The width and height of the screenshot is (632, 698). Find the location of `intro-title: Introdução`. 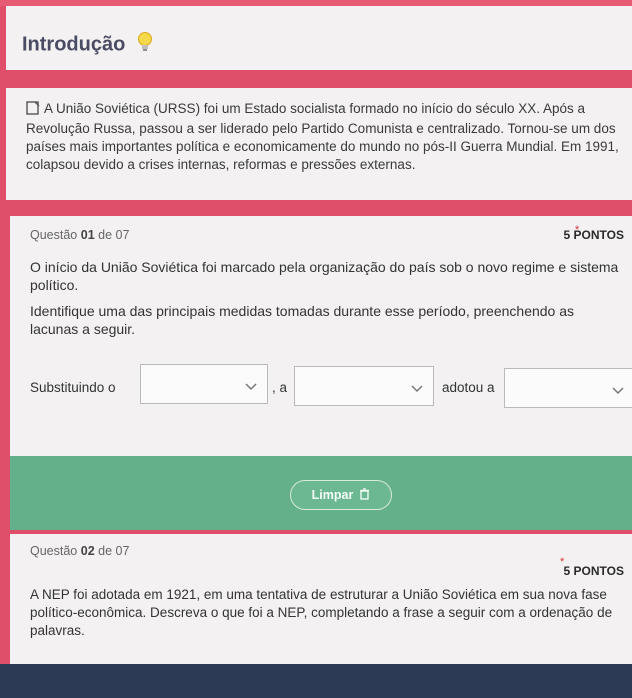

intro-title: Introdução is located at coordinates (87, 45).